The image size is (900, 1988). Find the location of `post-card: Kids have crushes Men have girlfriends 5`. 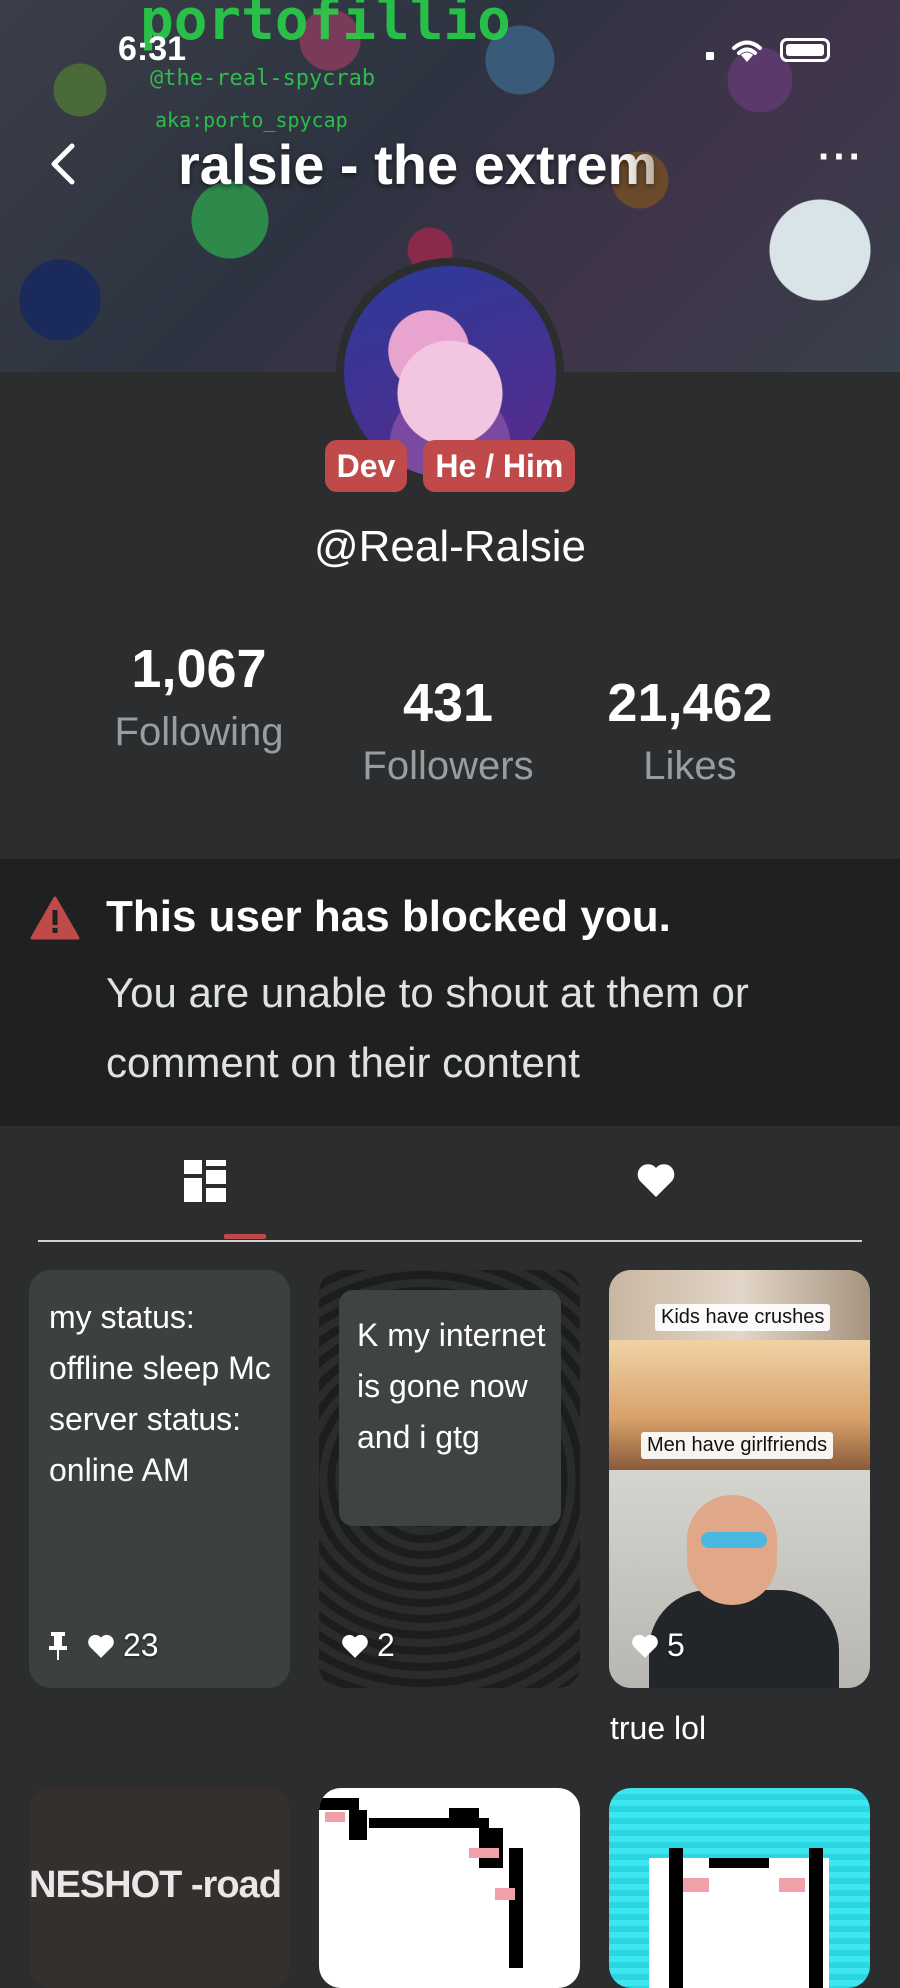

post-card: Kids have crushes Men have girlfriends 5 is located at coordinates (739, 1479).